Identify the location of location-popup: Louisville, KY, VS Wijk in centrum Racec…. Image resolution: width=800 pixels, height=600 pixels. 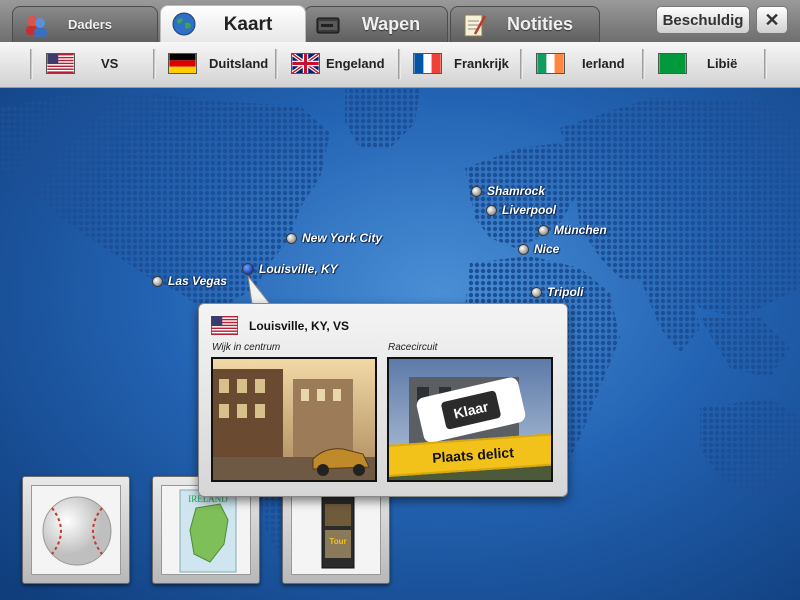
(383, 400).